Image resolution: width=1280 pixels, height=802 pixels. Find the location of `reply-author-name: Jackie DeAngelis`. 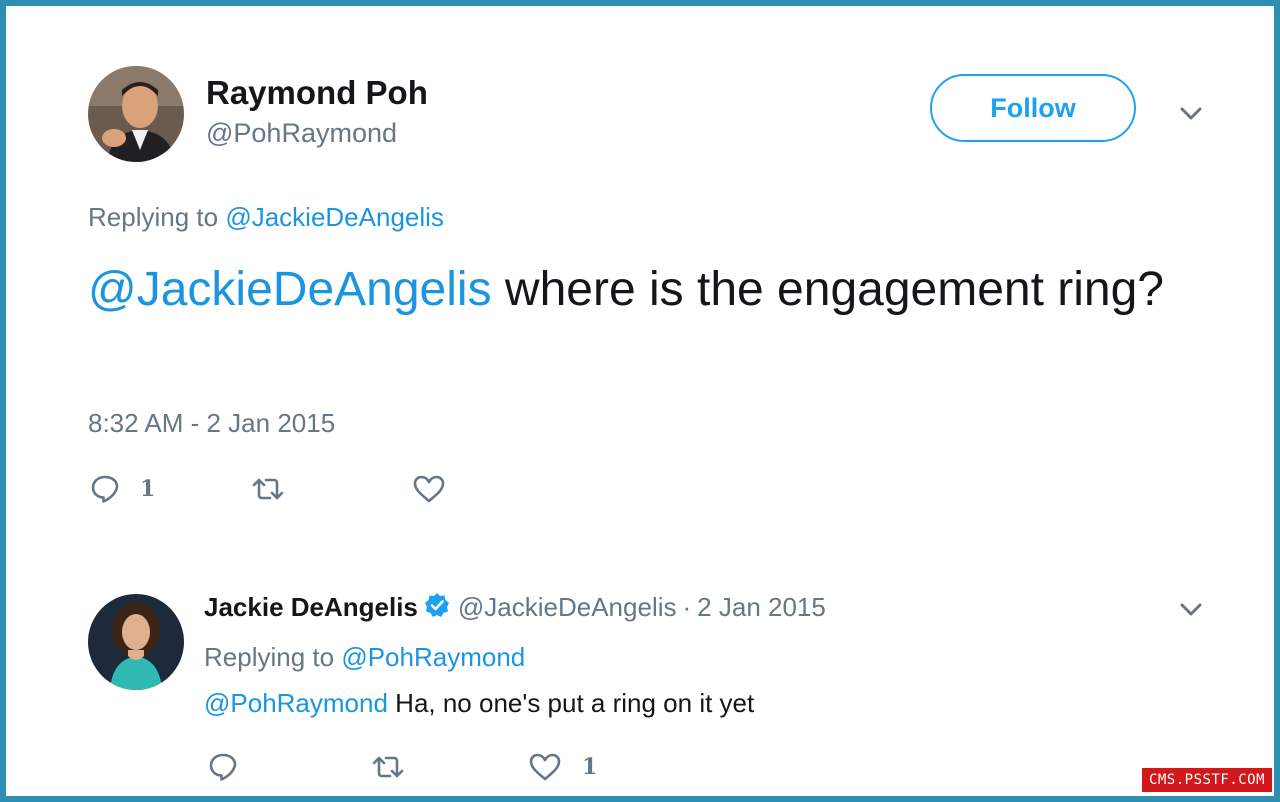

reply-author-name: Jackie DeAngelis is located at coordinates (311, 607).